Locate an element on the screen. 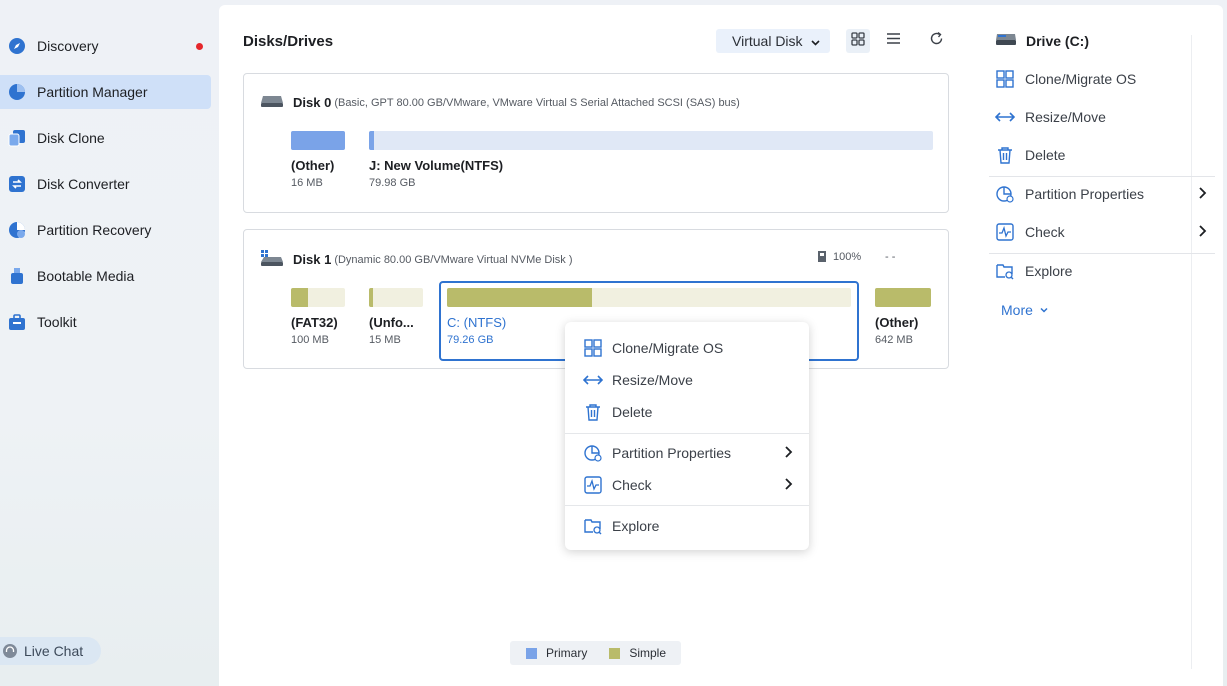 The image size is (1227, 686). check-action: Check is located at coordinates (1106, 232).